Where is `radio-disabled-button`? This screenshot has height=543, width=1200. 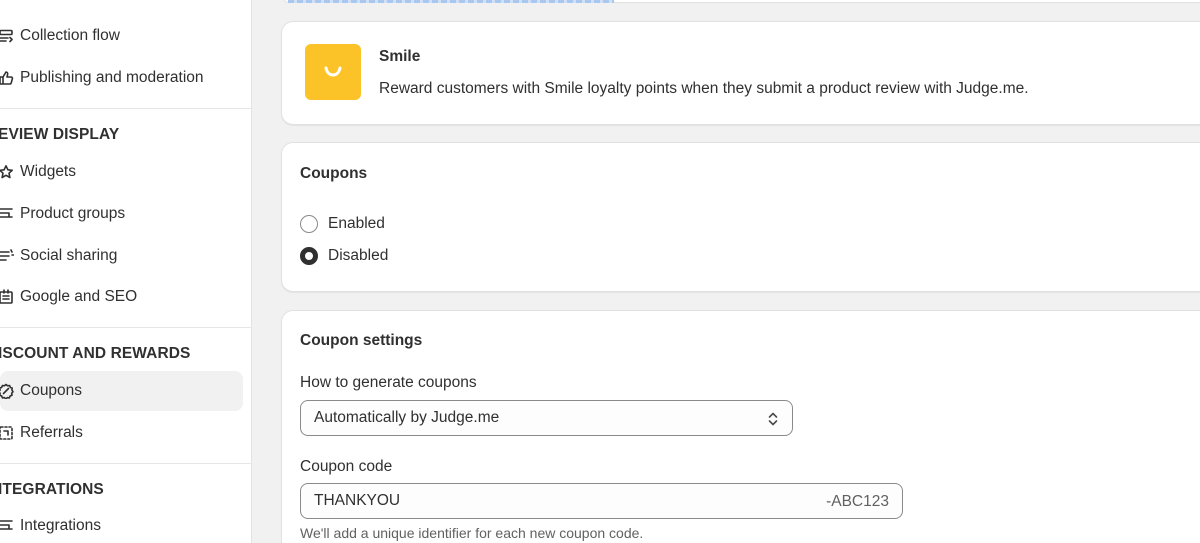 radio-disabled-button is located at coordinates (309, 256).